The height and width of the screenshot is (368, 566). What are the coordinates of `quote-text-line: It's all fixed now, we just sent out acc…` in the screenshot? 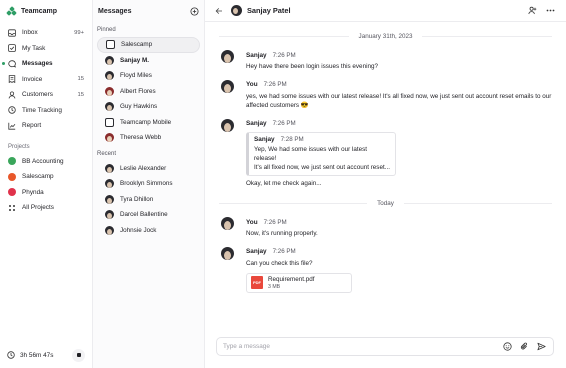 It's located at (322, 167).